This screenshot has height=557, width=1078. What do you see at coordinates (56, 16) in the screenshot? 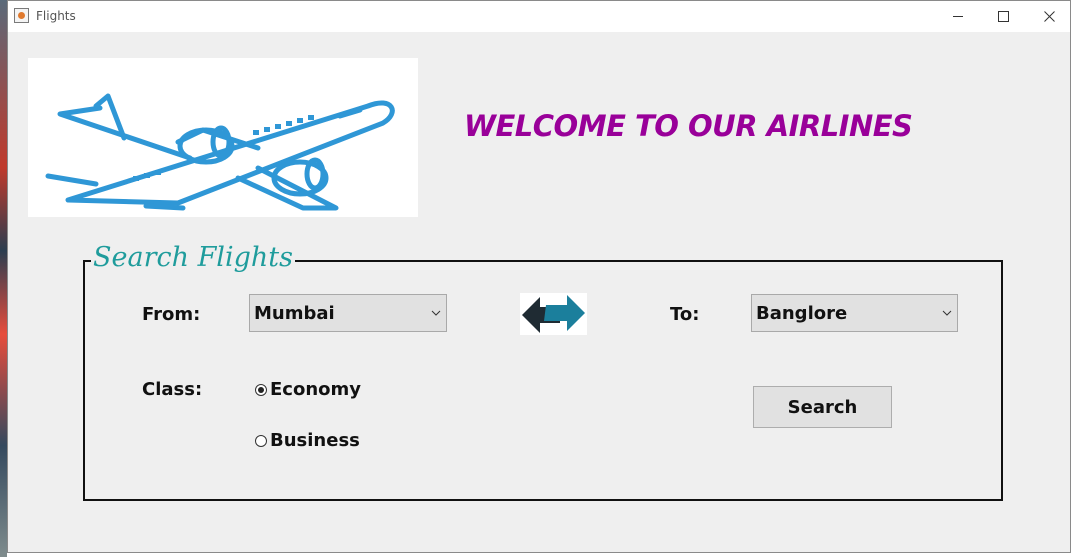
I see `window-title: Flights` at bounding box center [56, 16].